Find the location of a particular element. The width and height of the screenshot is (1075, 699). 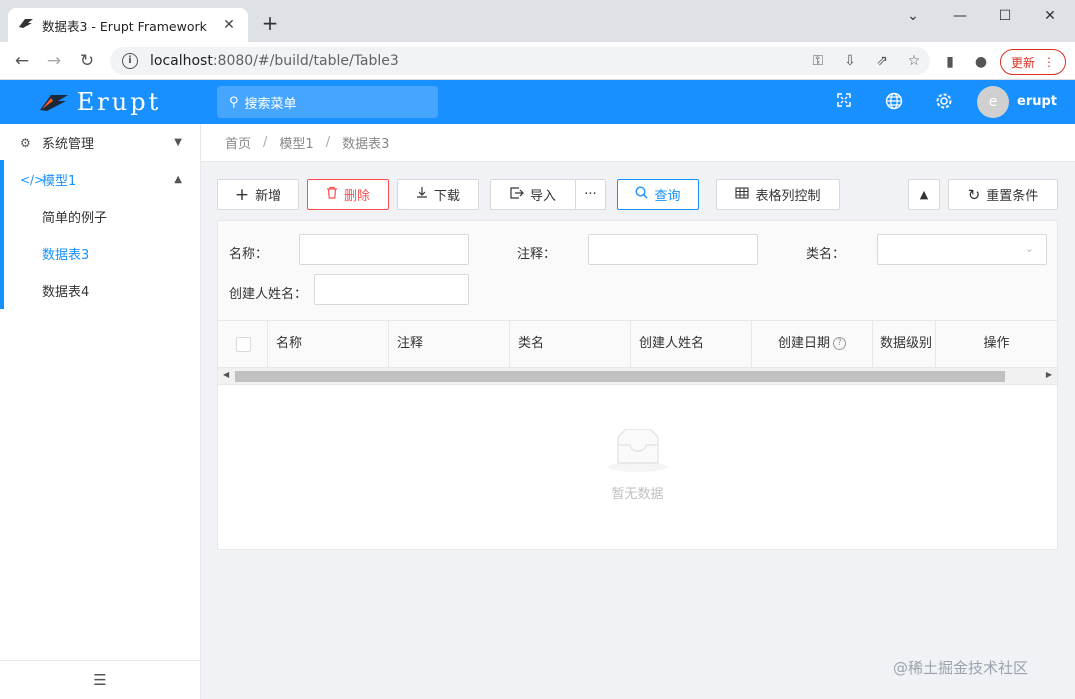

download-label: 下载 is located at coordinates (446, 196).